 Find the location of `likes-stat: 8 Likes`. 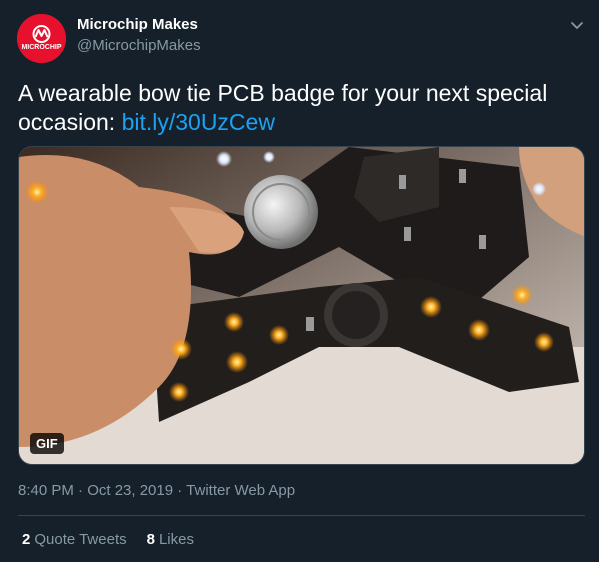

likes-stat: 8 Likes is located at coordinates (170, 539).